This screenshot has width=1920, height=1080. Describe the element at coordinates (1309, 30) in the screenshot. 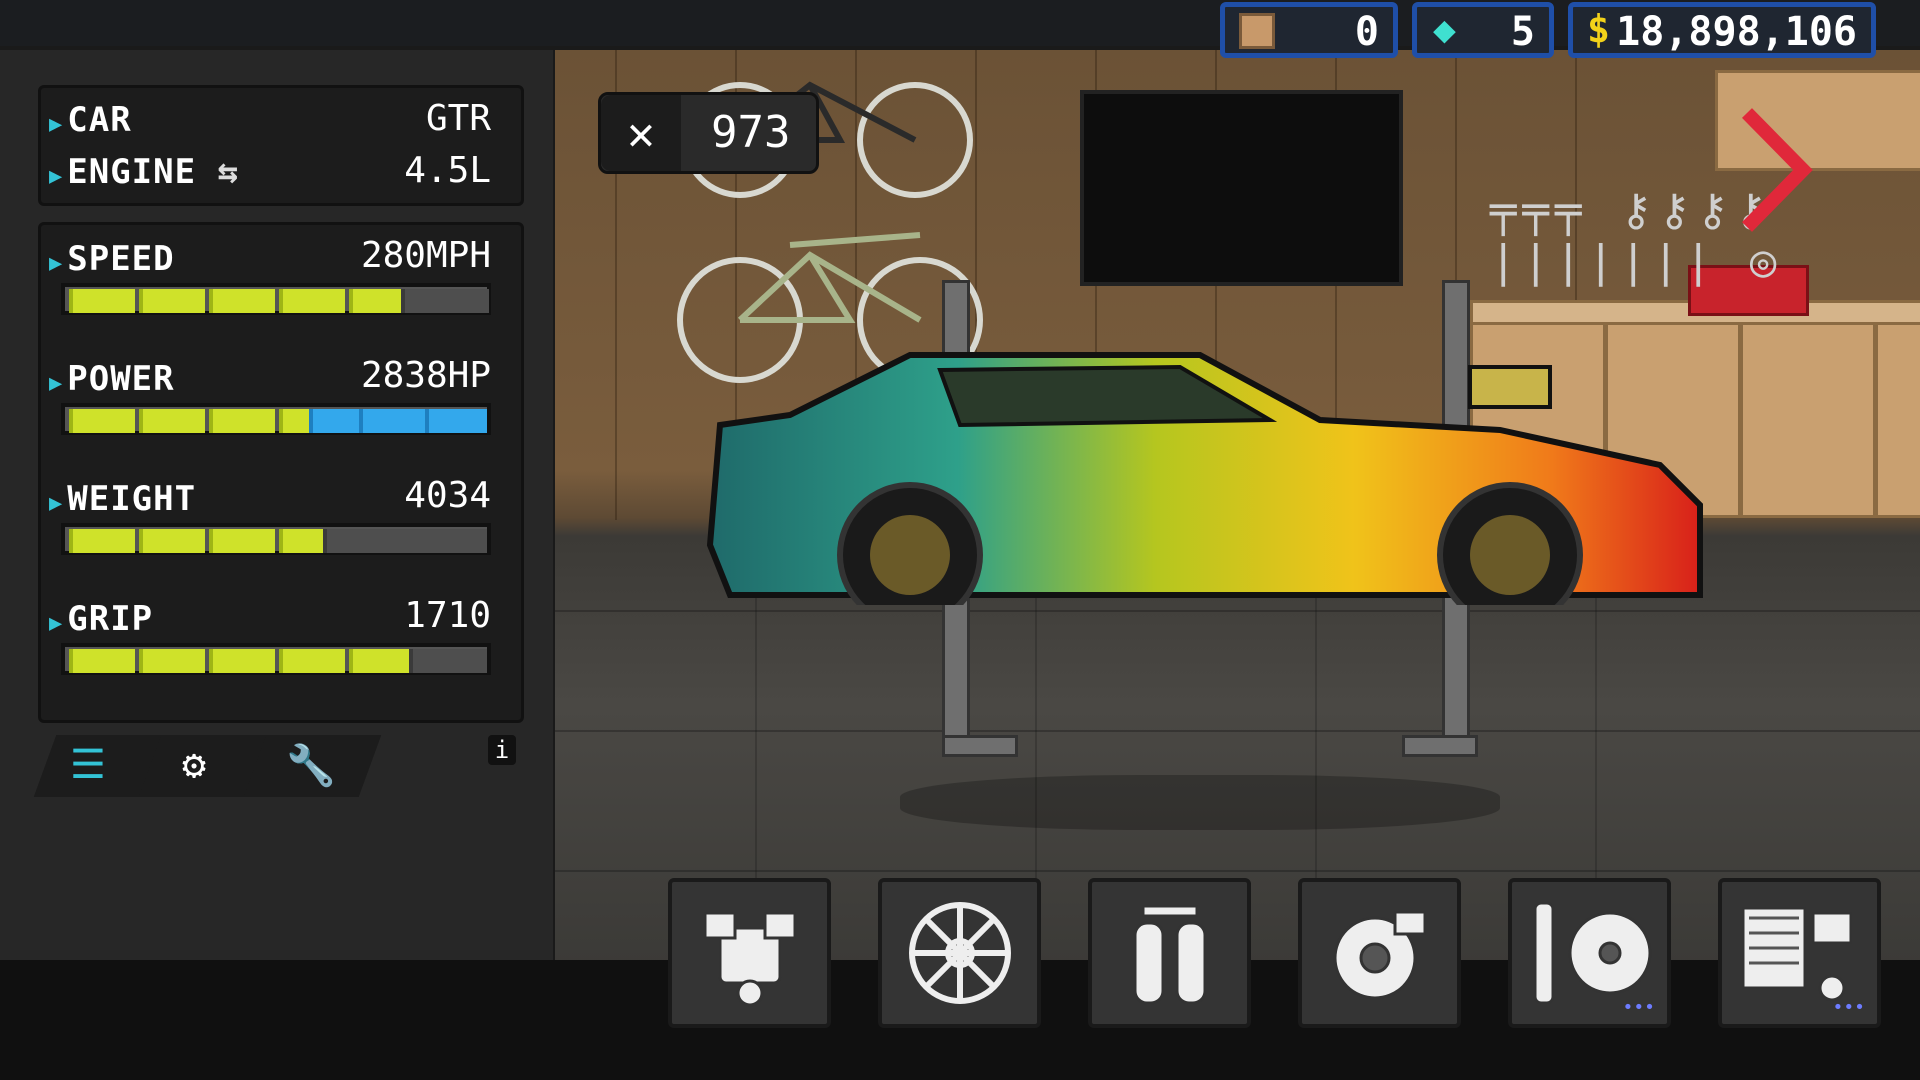

I see `crate-counter: 0` at that location.